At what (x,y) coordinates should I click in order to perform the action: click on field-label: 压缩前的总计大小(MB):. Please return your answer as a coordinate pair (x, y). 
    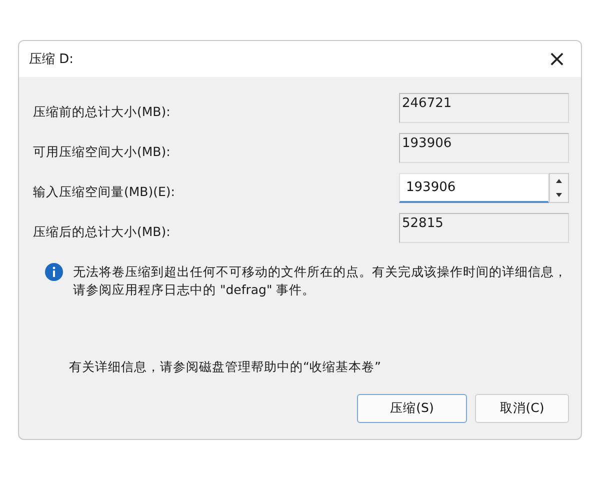
    Looking at the image, I should click on (101, 111).